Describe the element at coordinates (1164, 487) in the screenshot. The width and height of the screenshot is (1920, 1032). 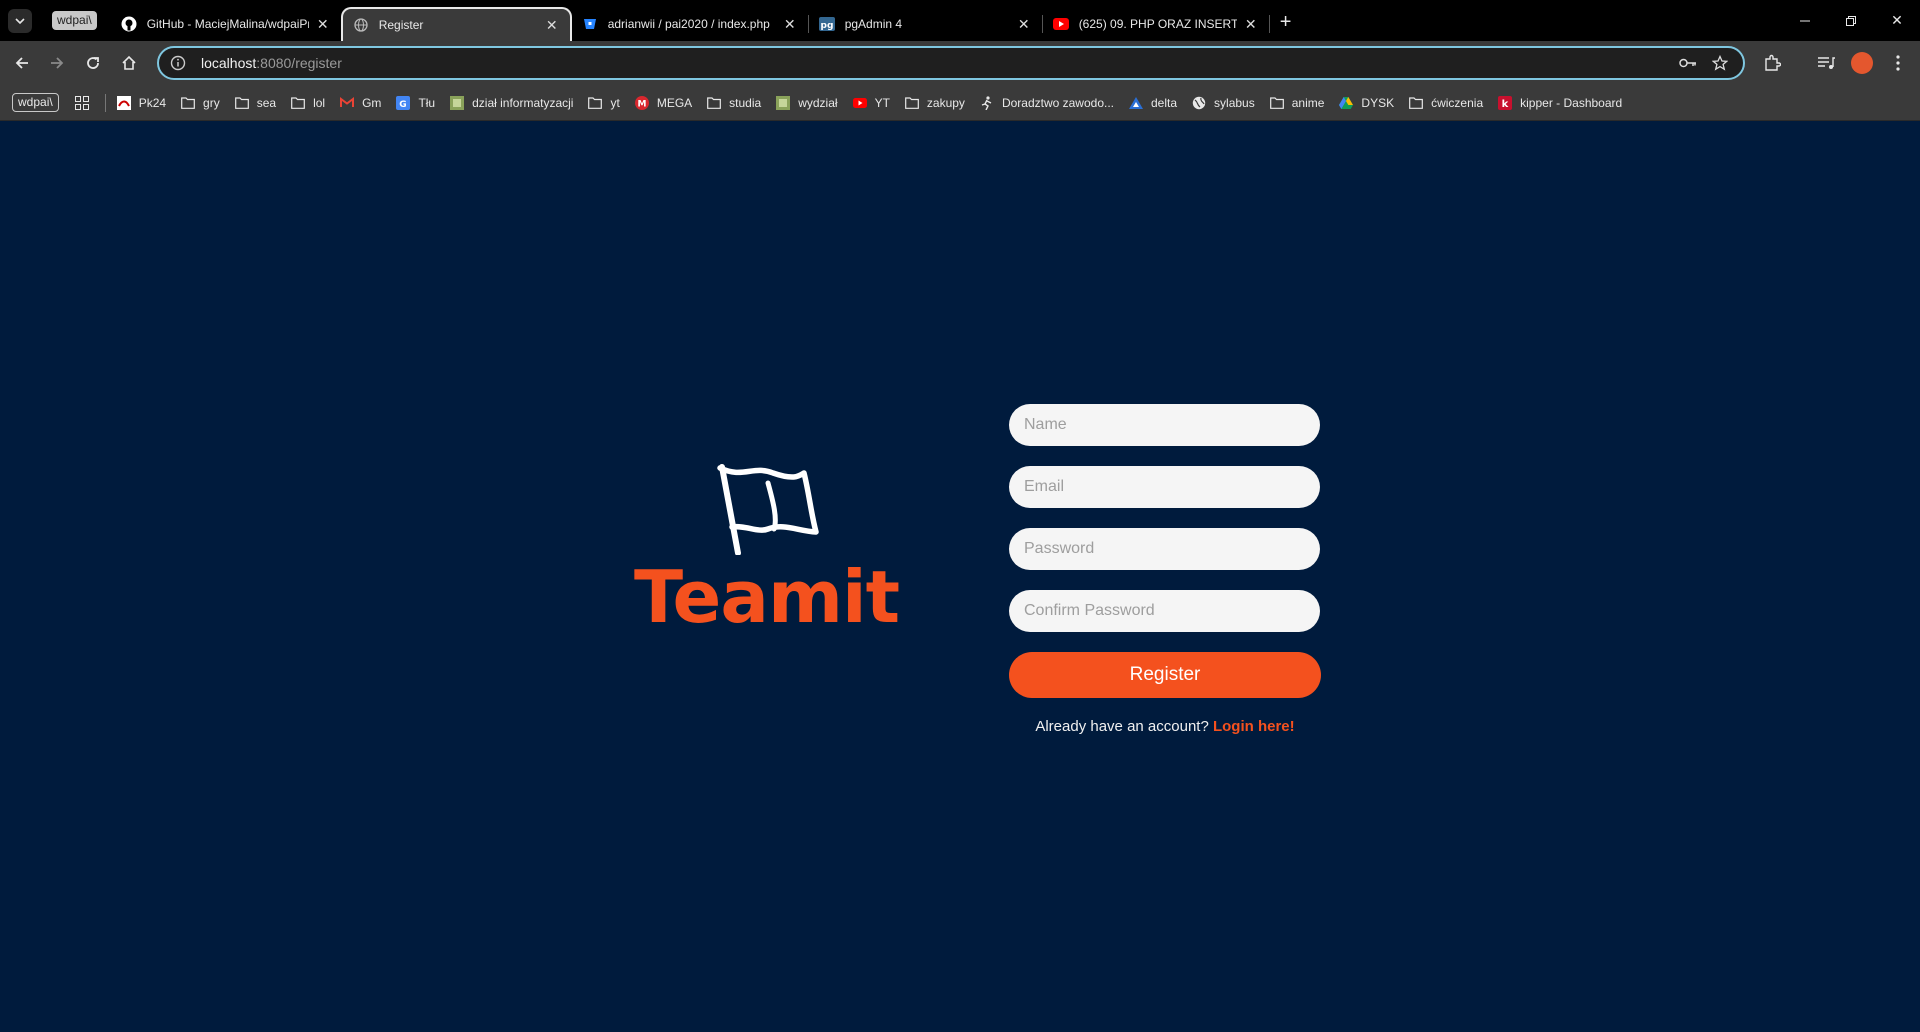
I see `email-input` at that location.